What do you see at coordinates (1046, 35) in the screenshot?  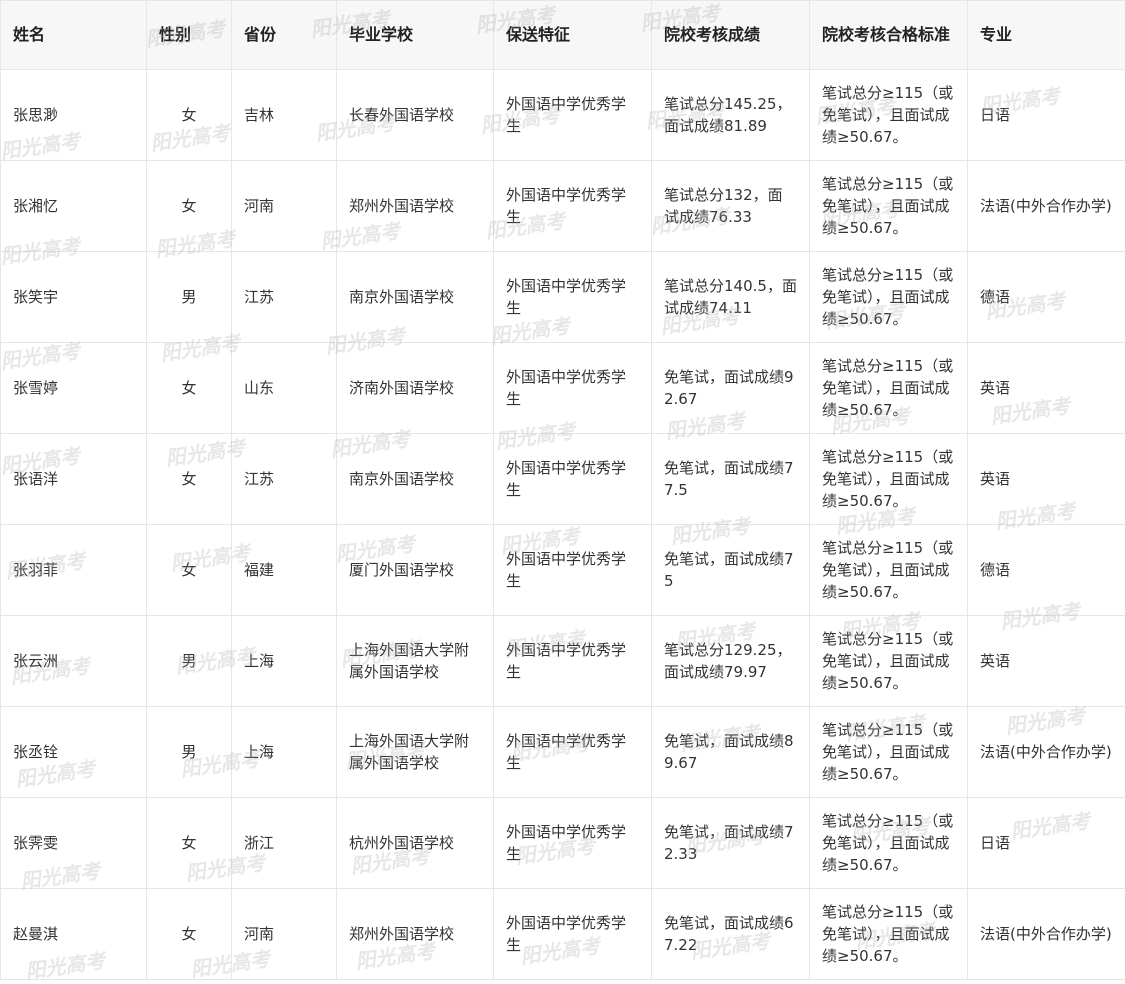 I see `header-major: 专业` at bounding box center [1046, 35].